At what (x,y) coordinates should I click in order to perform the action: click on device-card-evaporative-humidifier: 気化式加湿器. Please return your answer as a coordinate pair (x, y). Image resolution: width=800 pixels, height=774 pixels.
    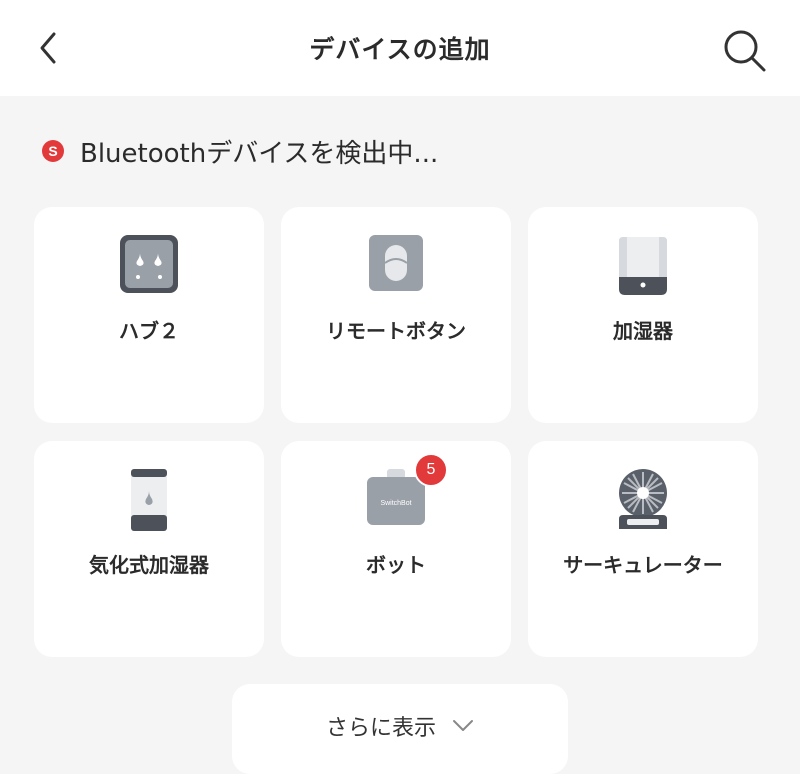
    Looking at the image, I should click on (149, 549).